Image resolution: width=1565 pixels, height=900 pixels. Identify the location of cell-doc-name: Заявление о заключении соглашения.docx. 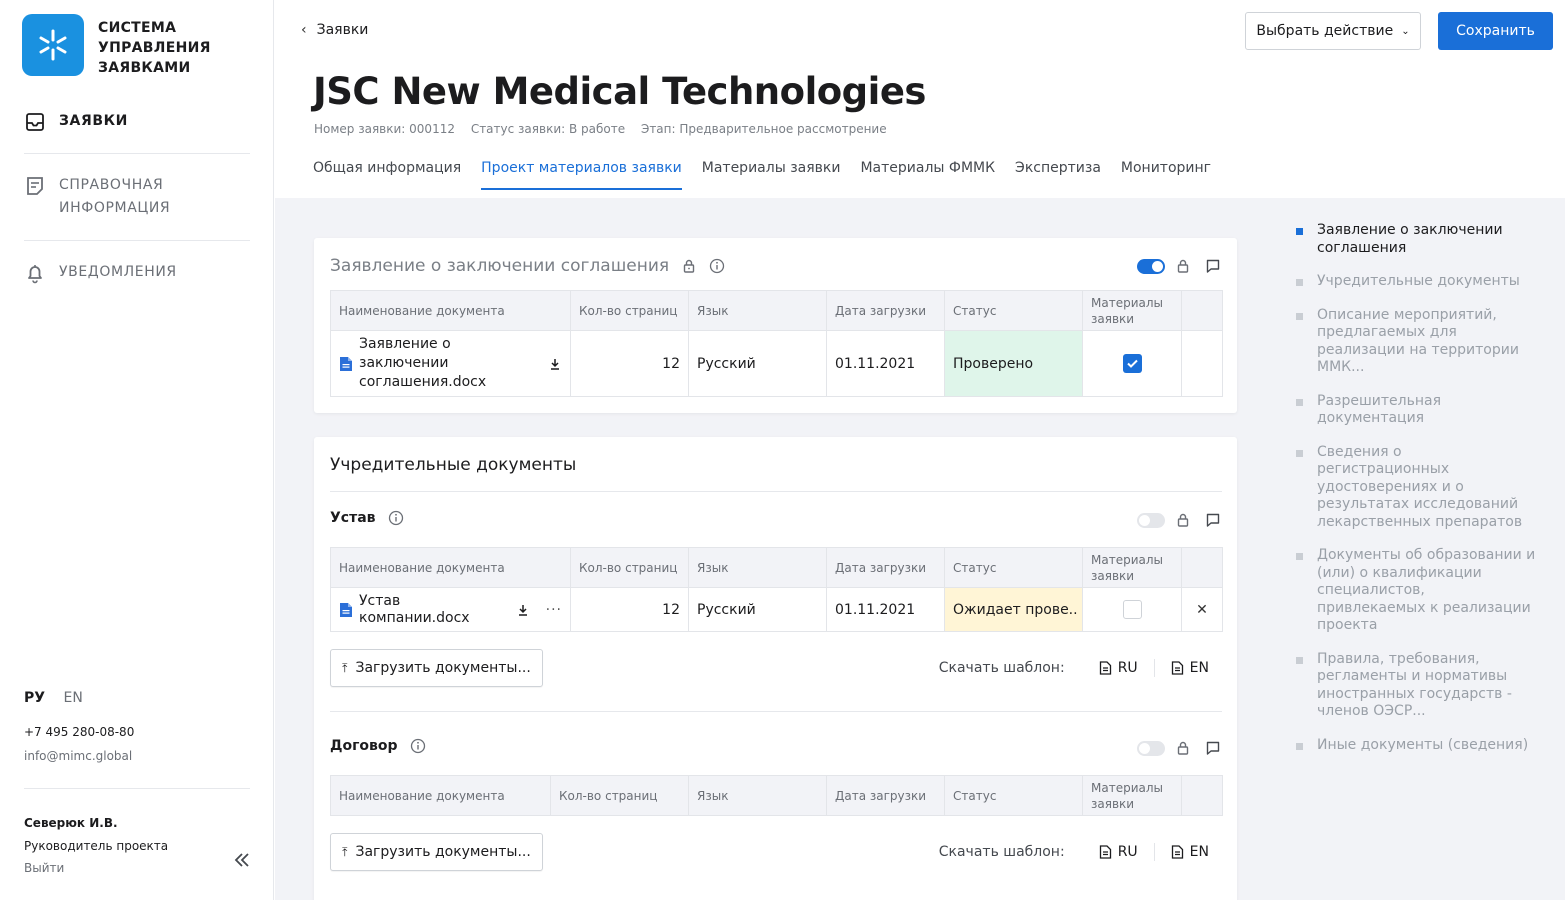
(450, 363).